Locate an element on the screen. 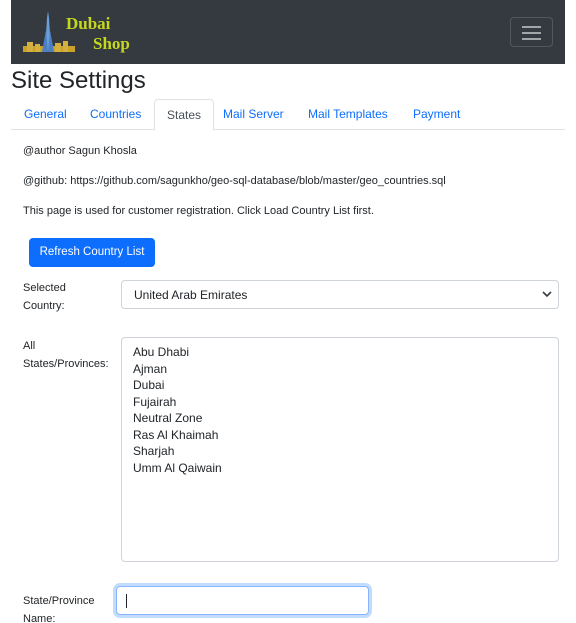  list-item: Fujairah is located at coordinates (154, 402).